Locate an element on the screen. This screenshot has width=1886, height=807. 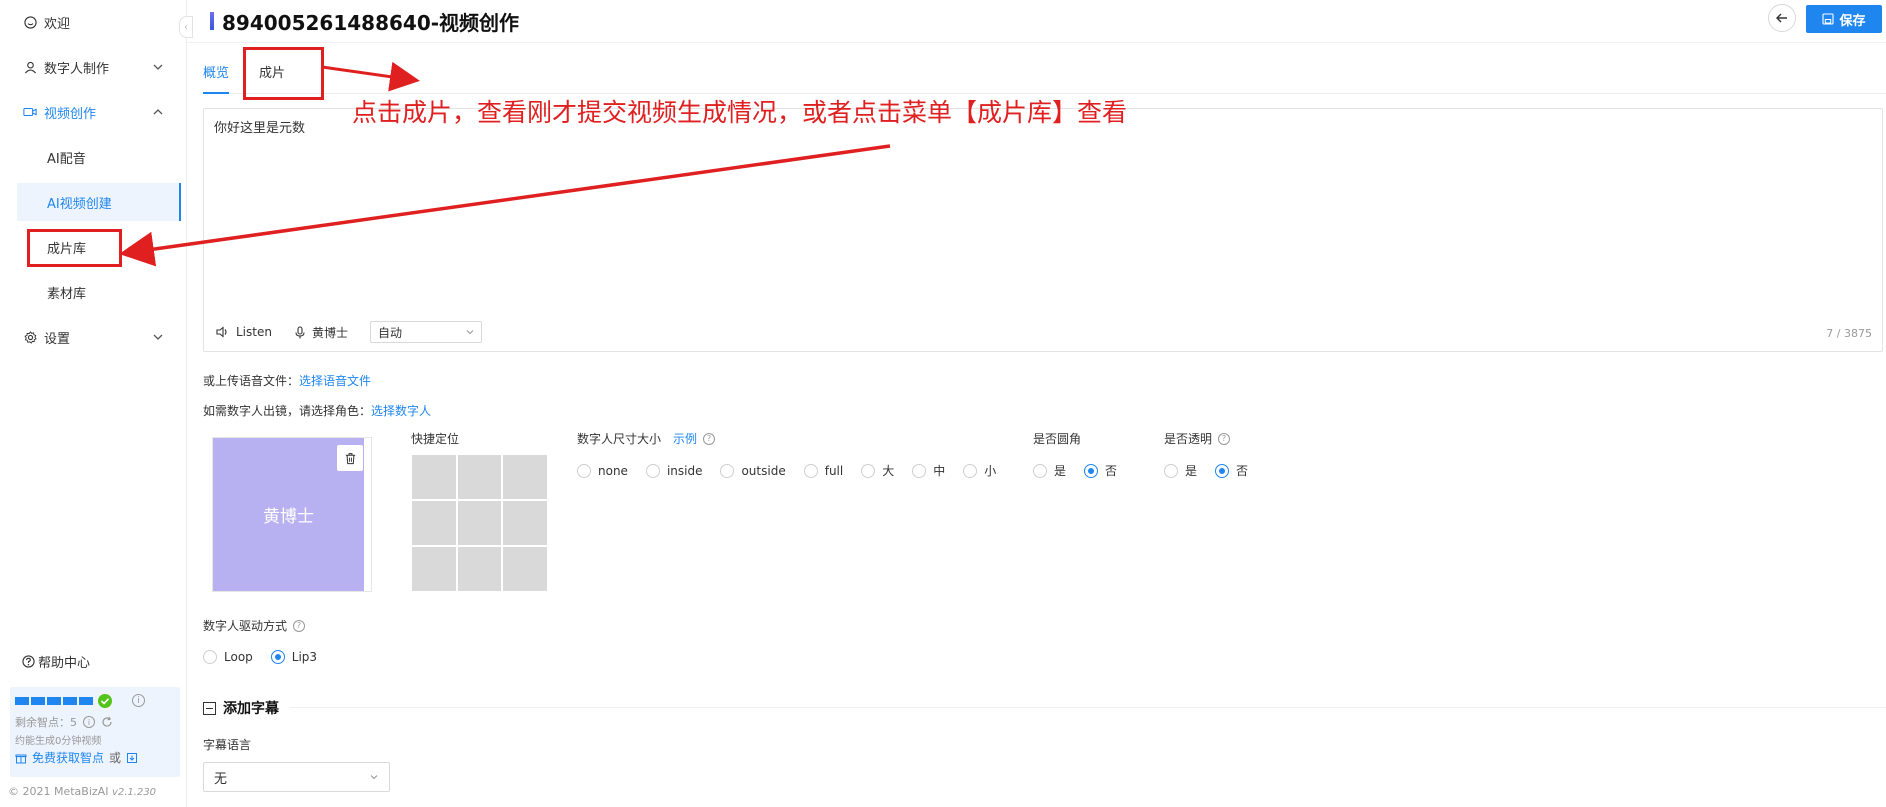
sidebar-item-label: 视频创作 is located at coordinates (70, 114).